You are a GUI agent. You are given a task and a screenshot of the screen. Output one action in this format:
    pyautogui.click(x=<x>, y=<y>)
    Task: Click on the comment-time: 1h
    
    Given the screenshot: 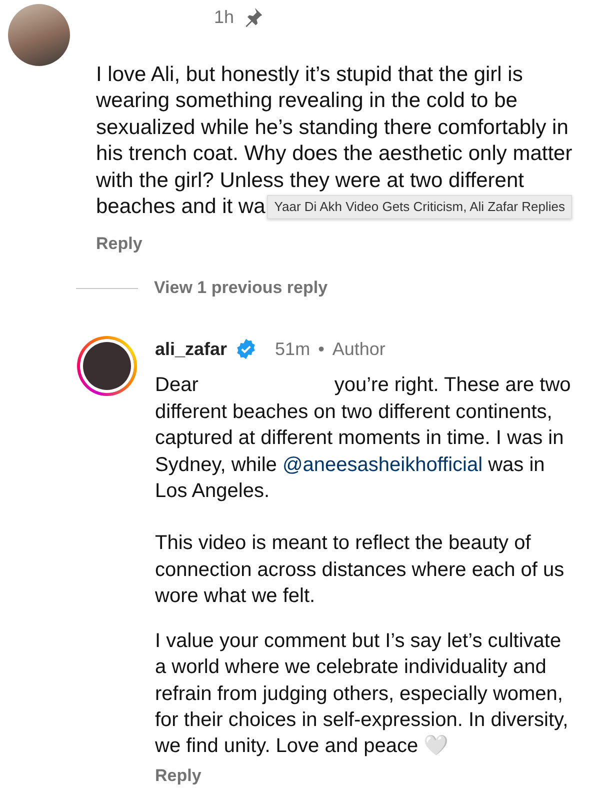 What is the action you would take?
    pyautogui.click(x=224, y=17)
    